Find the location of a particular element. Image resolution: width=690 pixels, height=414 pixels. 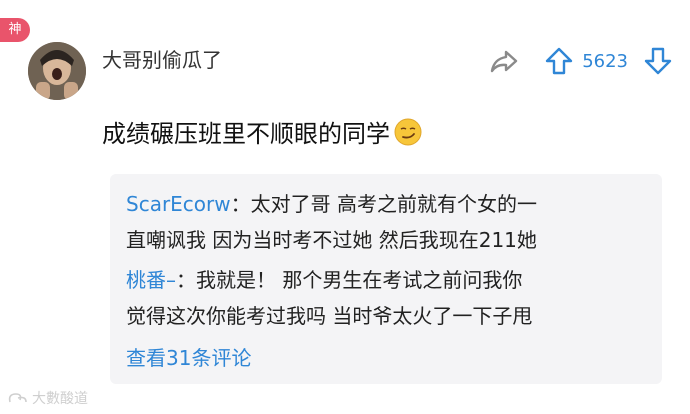

reply-author: 桃番– is located at coordinates (151, 280).